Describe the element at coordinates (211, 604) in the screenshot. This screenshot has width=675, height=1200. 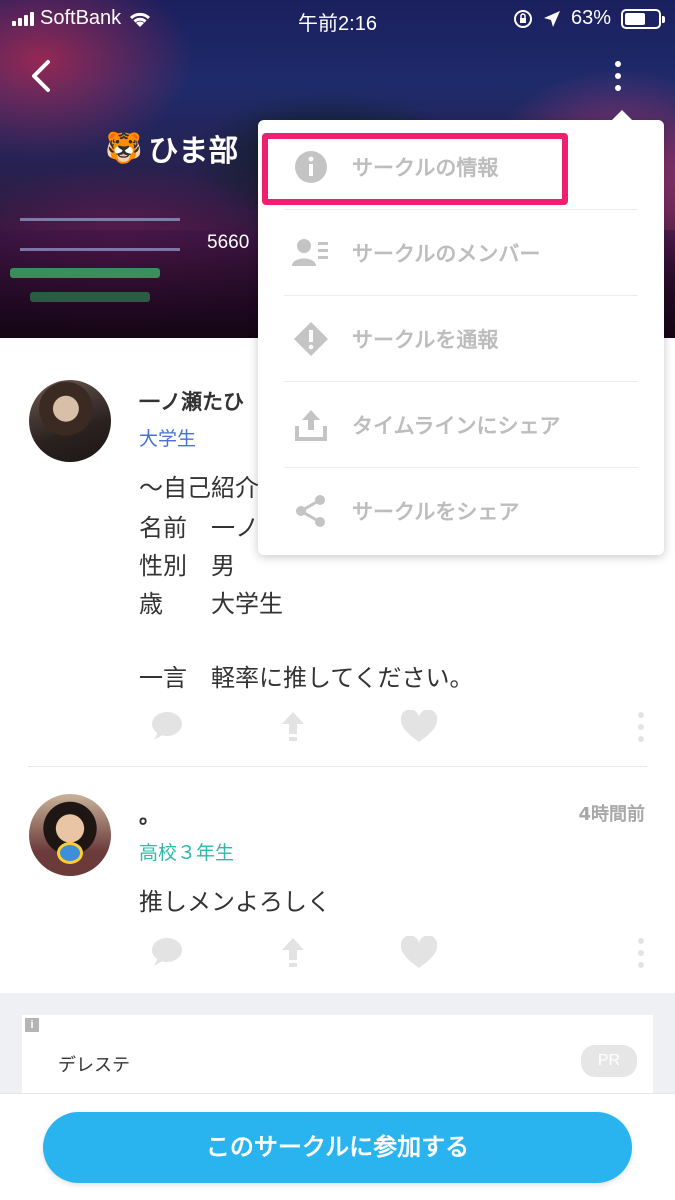
I see `post-body-line: 歳 大学生` at that location.